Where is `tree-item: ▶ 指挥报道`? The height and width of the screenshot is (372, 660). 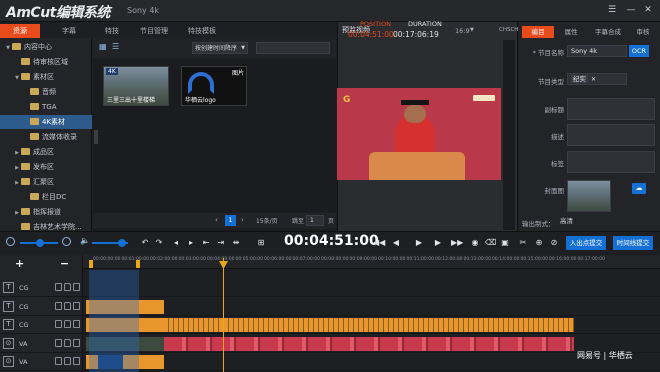 tree-item: ▶ 指挥报道 is located at coordinates (46, 212).